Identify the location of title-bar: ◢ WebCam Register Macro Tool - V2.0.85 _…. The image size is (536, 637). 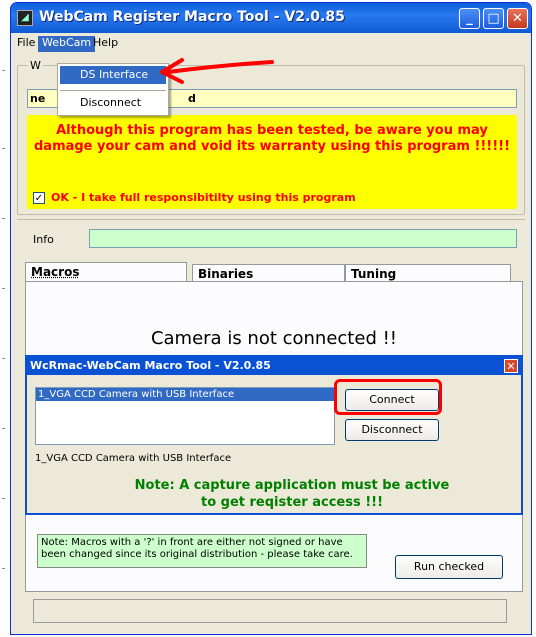
(271, 18).